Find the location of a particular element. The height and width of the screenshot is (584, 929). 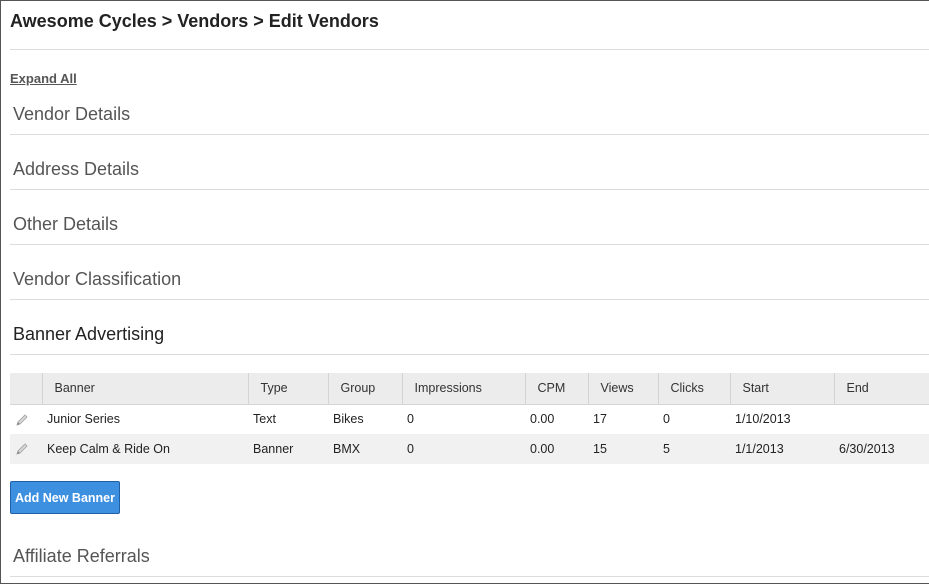

section-address-details: Address Details is located at coordinates (469, 162).